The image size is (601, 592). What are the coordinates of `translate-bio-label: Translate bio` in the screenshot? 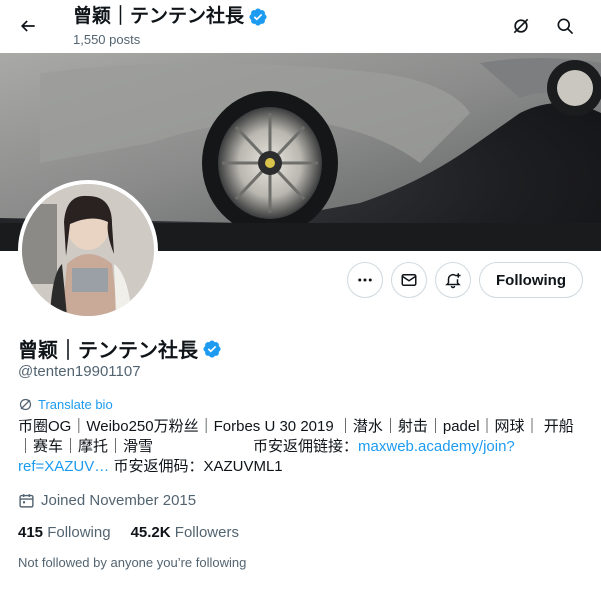 It's located at (75, 404).